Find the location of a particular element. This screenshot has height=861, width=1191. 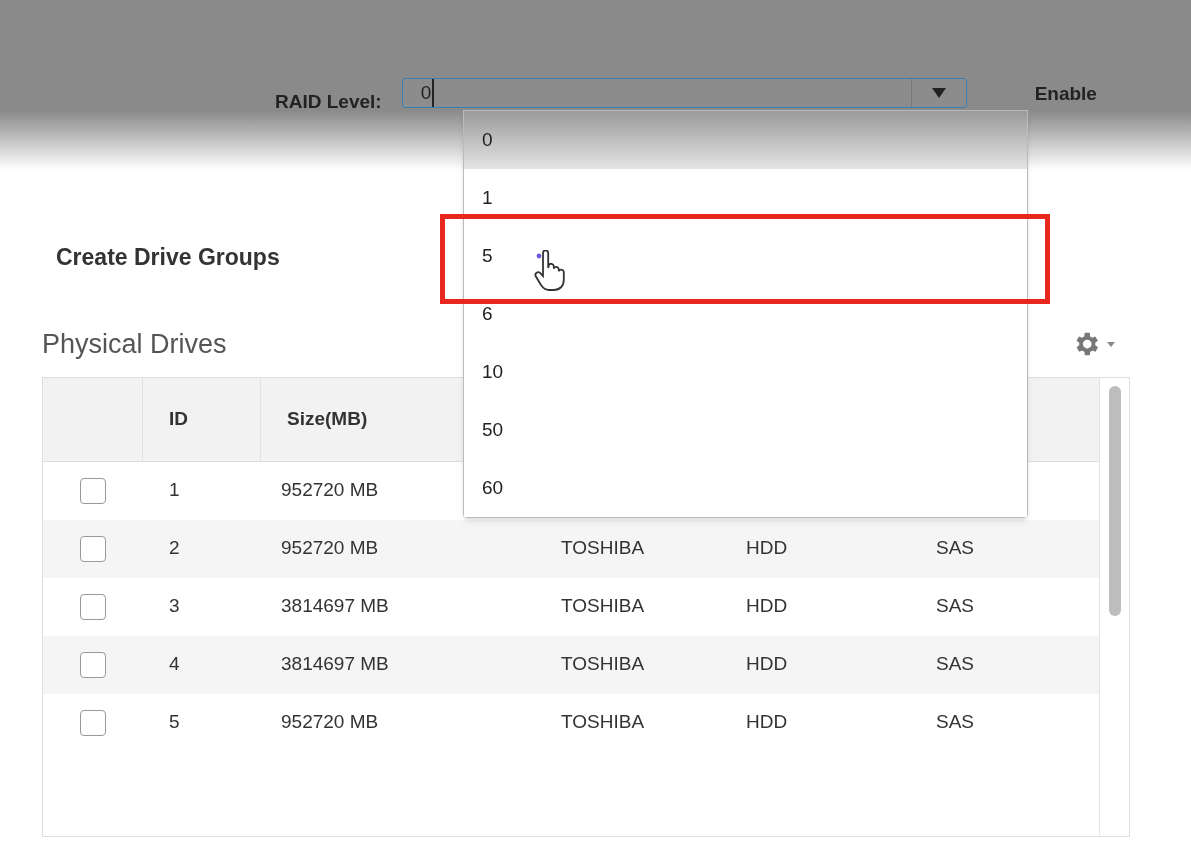

dropdown-option: 10 is located at coordinates (745, 372).